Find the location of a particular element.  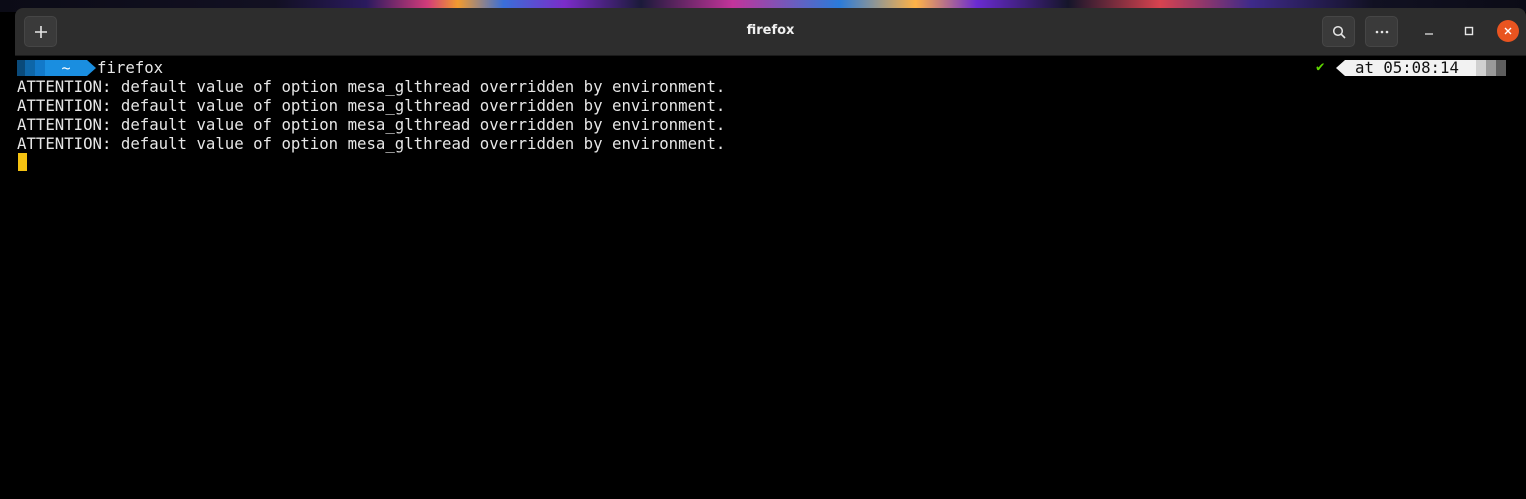

ellipsis-icon is located at coordinates (1381, 31).